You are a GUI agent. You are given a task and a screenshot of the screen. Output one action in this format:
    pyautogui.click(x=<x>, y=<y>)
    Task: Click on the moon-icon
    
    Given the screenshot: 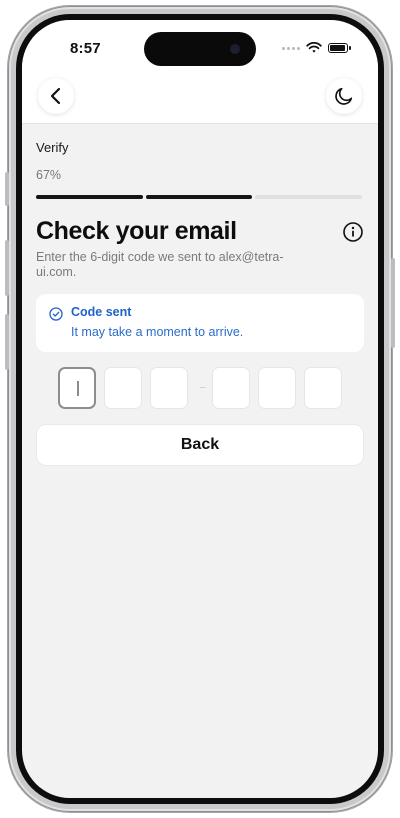 What is the action you would take?
    pyautogui.click(x=344, y=96)
    